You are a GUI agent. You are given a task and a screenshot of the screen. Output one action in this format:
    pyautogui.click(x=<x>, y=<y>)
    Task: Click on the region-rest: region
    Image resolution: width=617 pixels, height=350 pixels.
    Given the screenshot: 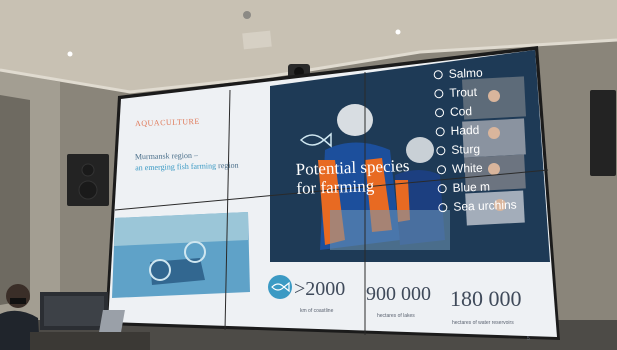 What is the action you would take?
    pyautogui.click(x=228, y=165)
    